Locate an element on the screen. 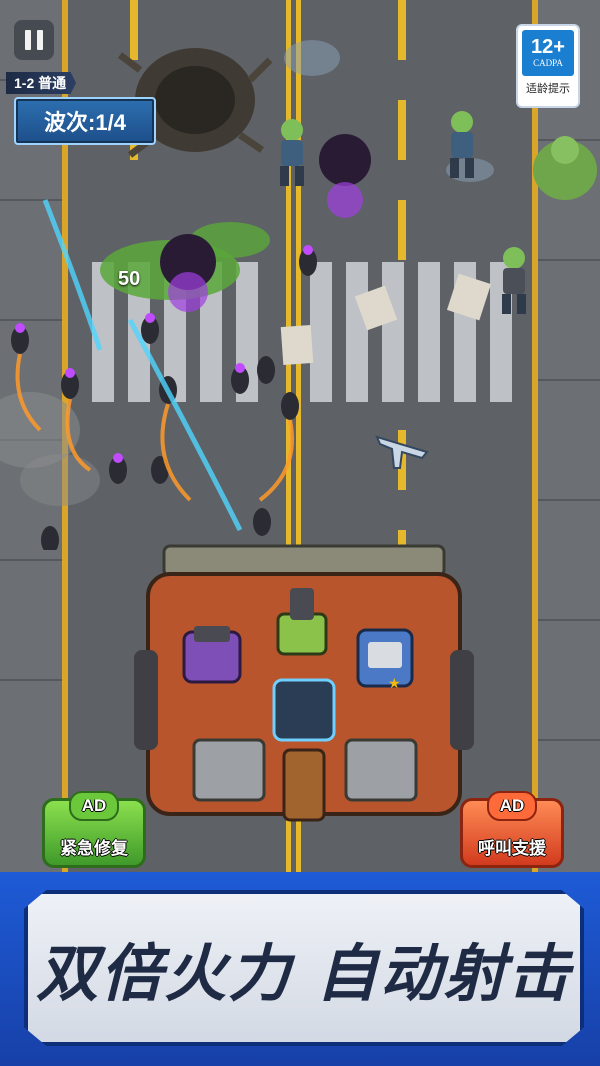  age-rating-panel: 12+ CADPA is located at coordinates (548, 53).